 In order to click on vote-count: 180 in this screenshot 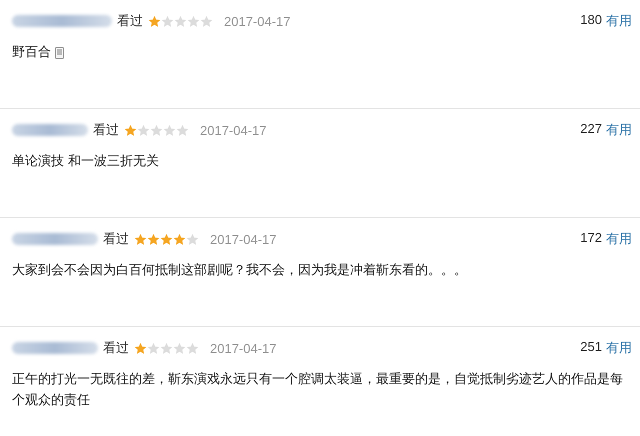, I will do `click(591, 20)`.